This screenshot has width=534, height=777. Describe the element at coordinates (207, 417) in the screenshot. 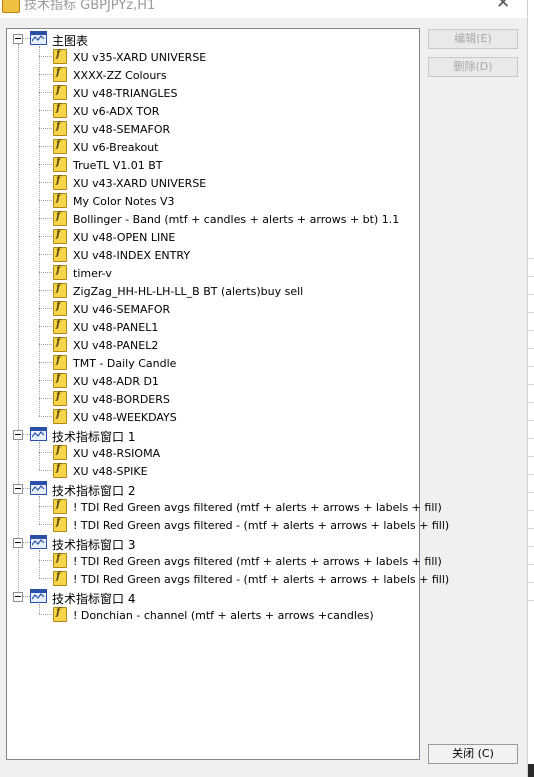

I see `tree-indicator-item: f XU v48-WEEKDAYS` at that location.